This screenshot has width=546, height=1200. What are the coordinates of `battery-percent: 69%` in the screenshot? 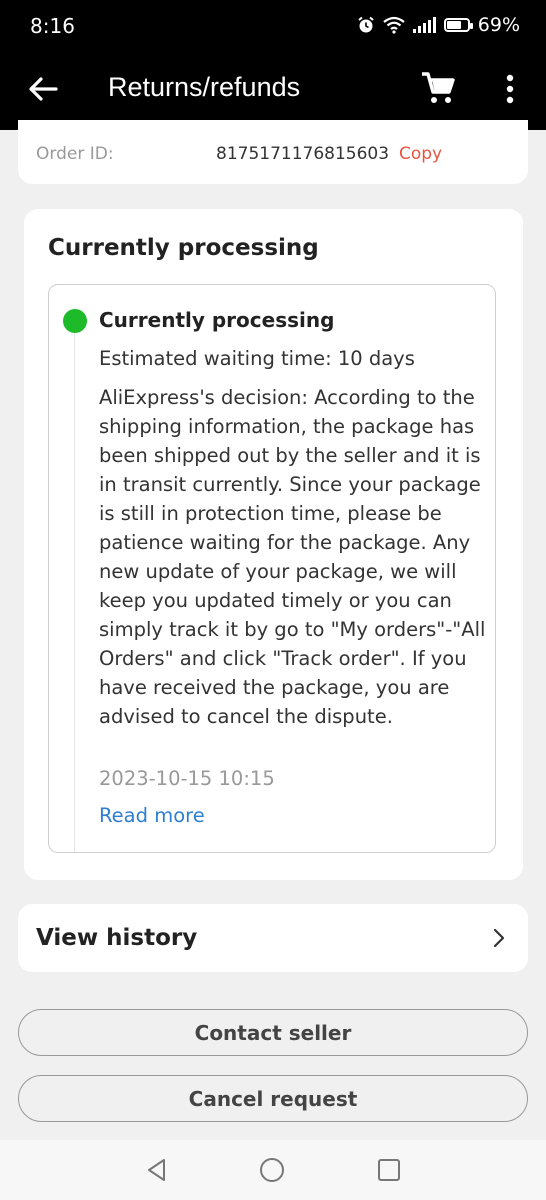 It's located at (498, 25).